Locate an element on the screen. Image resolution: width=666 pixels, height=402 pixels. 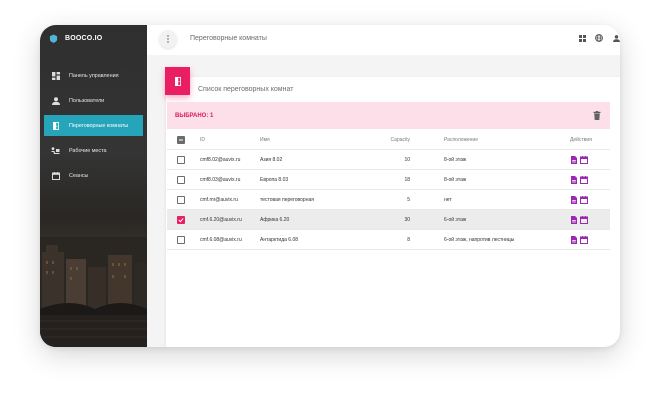
sidebar-item-dashboard: Панель управления is located at coordinates (93, 75).